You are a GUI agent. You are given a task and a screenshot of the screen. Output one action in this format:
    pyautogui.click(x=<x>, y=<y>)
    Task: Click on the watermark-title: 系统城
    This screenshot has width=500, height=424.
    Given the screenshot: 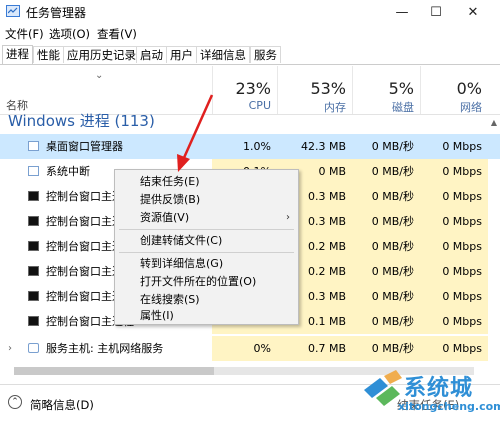 What is the action you would take?
    pyautogui.click(x=439, y=388)
    